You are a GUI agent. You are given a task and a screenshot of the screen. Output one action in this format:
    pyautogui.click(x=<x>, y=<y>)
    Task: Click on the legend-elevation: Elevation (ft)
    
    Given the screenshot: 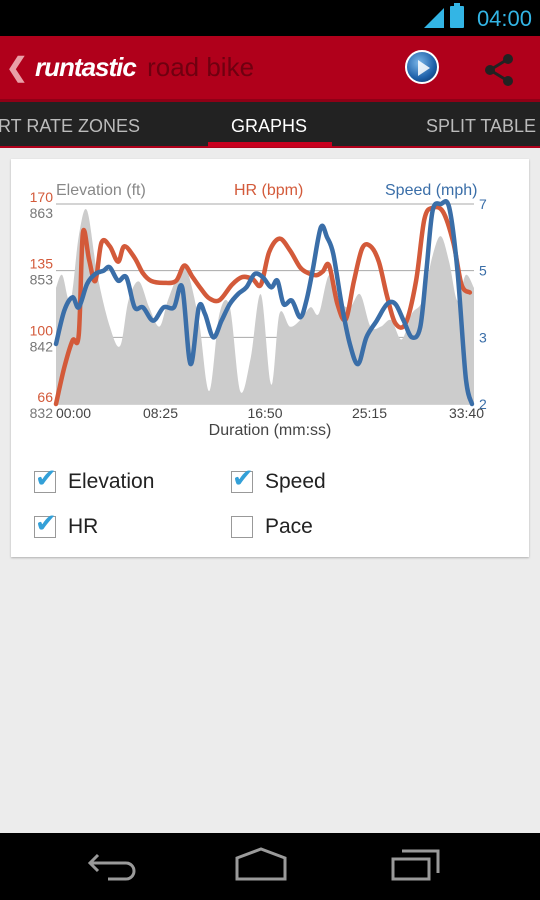 What is the action you would take?
    pyautogui.click(x=101, y=190)
    